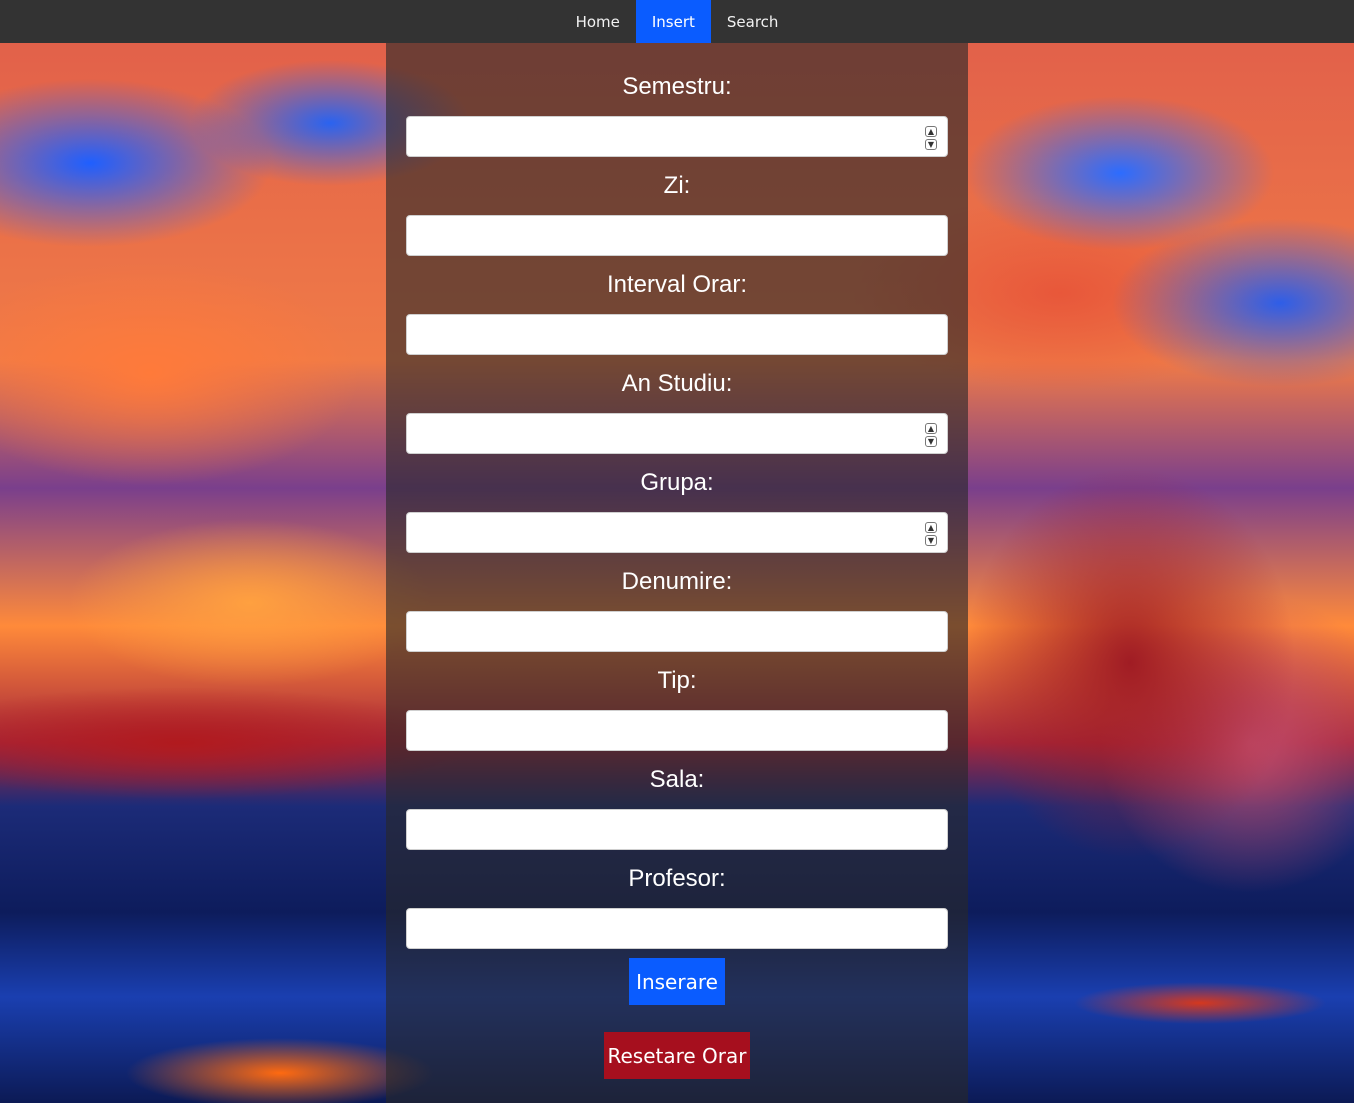  What do you see at coordinates (677, 185) in the screenshot?
I see `zi-label: Zi:` at bounding box center [677, 185].